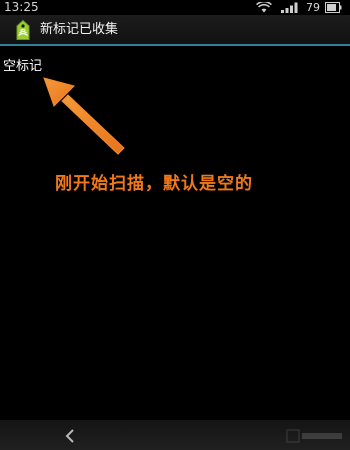 The height and width of the screenshot is (450, 350). I want to click on annotation-text: 刚开始扫描，默认是空的, so click(154, 184).